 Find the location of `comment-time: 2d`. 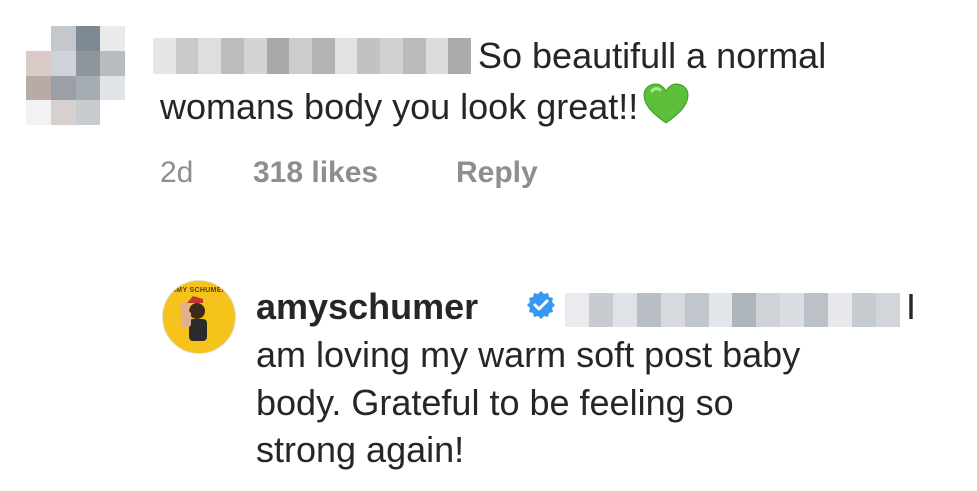

comment-time: 2d is located at coordinates (177, 172).